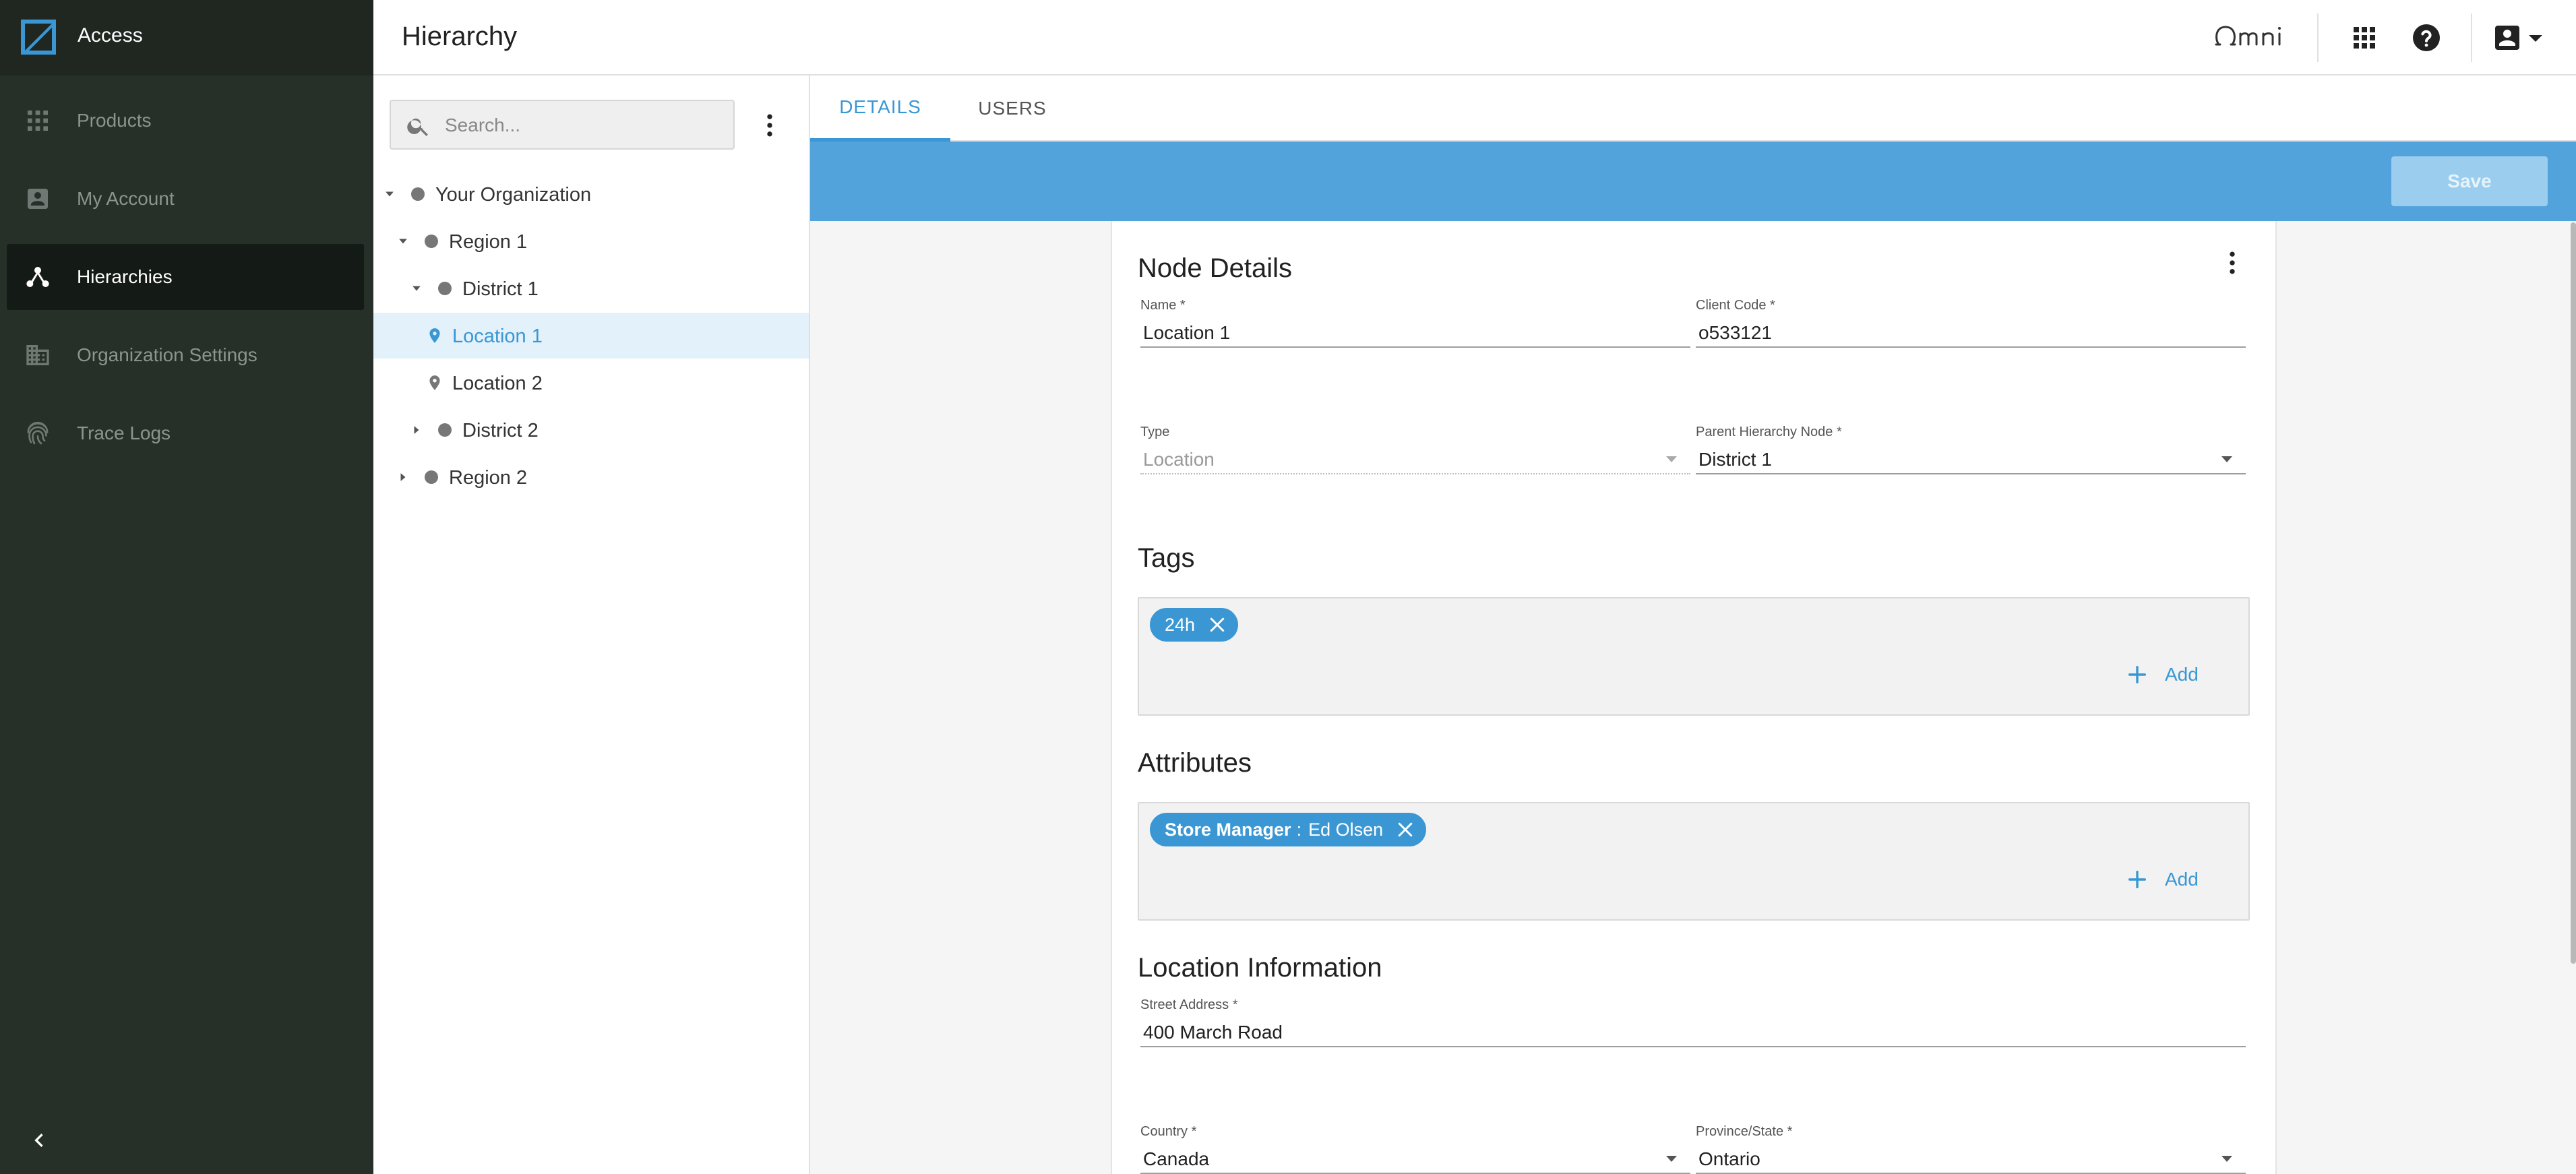 The image size is (2576, 1174). Describe the element at coordinates (583, 125) in the screenshot. I see `search-input` at that location.